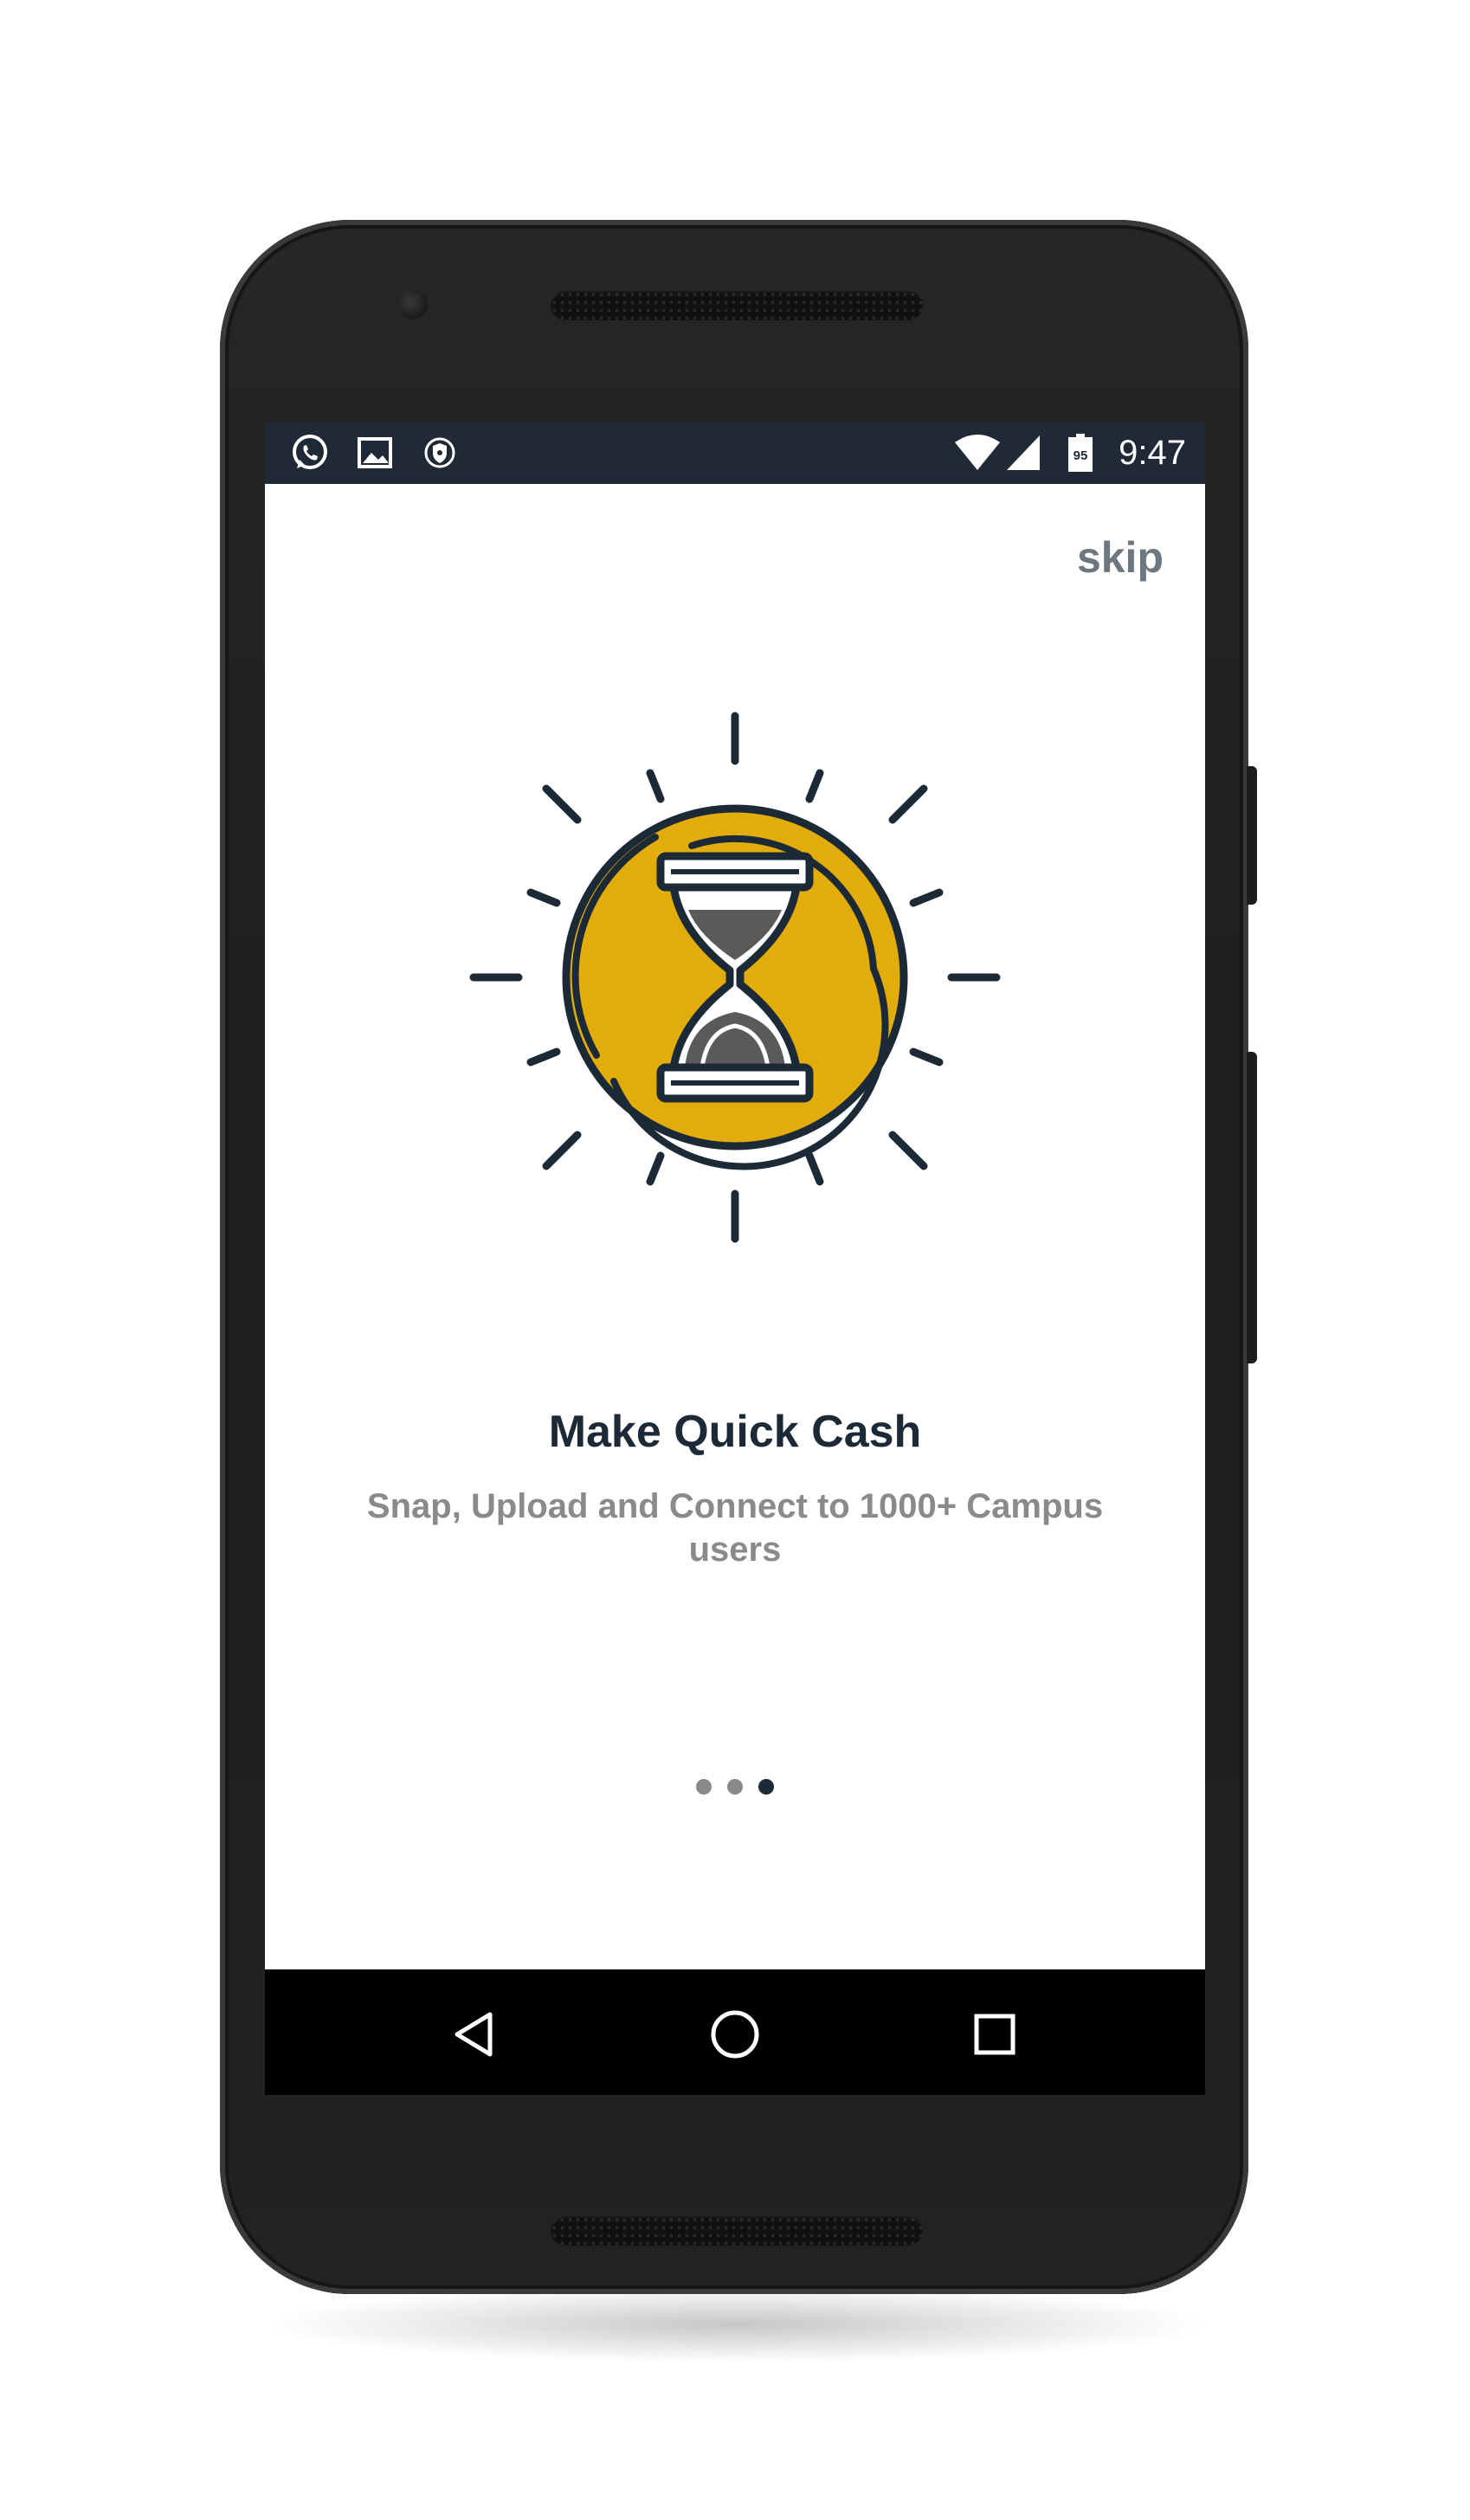 The image size is (1470, 2520). I want to click on status-bar: 95 9:47, so click(735, 453).